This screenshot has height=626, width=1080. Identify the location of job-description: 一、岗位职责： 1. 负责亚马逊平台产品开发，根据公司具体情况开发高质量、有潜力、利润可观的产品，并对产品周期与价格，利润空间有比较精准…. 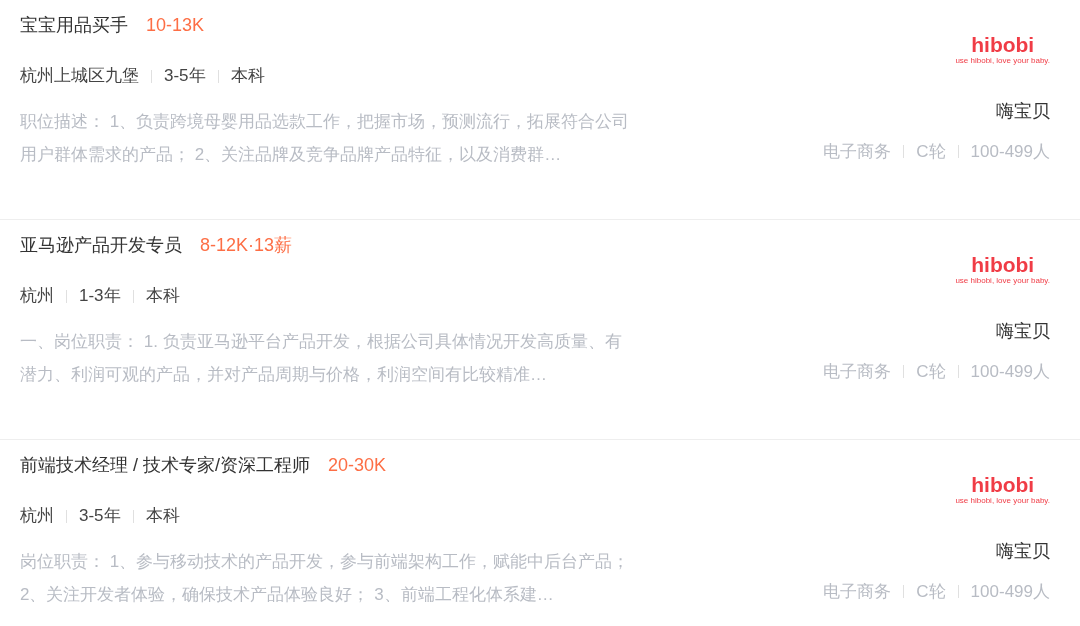
(321, 358).